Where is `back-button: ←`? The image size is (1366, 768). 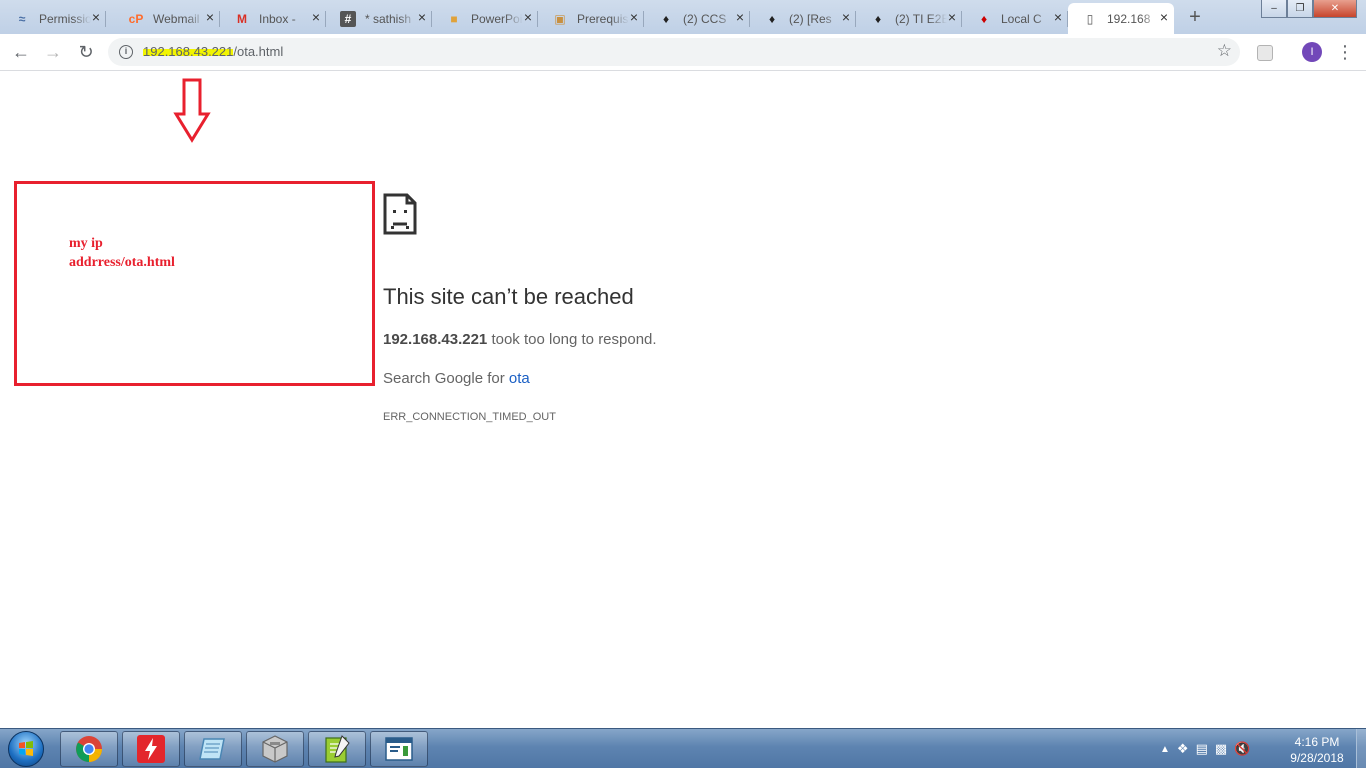
back-button: ← is located at coordinates (21, 52).